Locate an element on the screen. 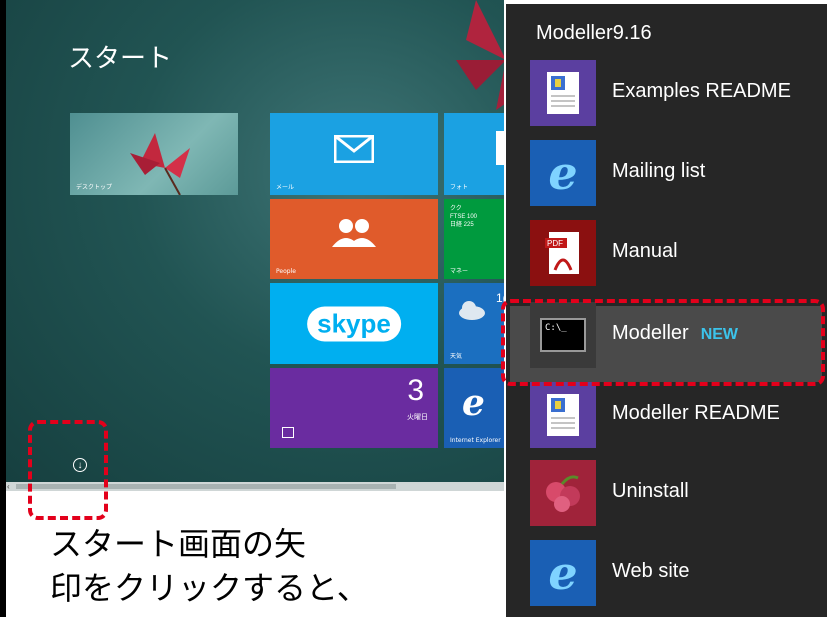  tile-weather: 1( 天気 is located at coordinates (474, 323).